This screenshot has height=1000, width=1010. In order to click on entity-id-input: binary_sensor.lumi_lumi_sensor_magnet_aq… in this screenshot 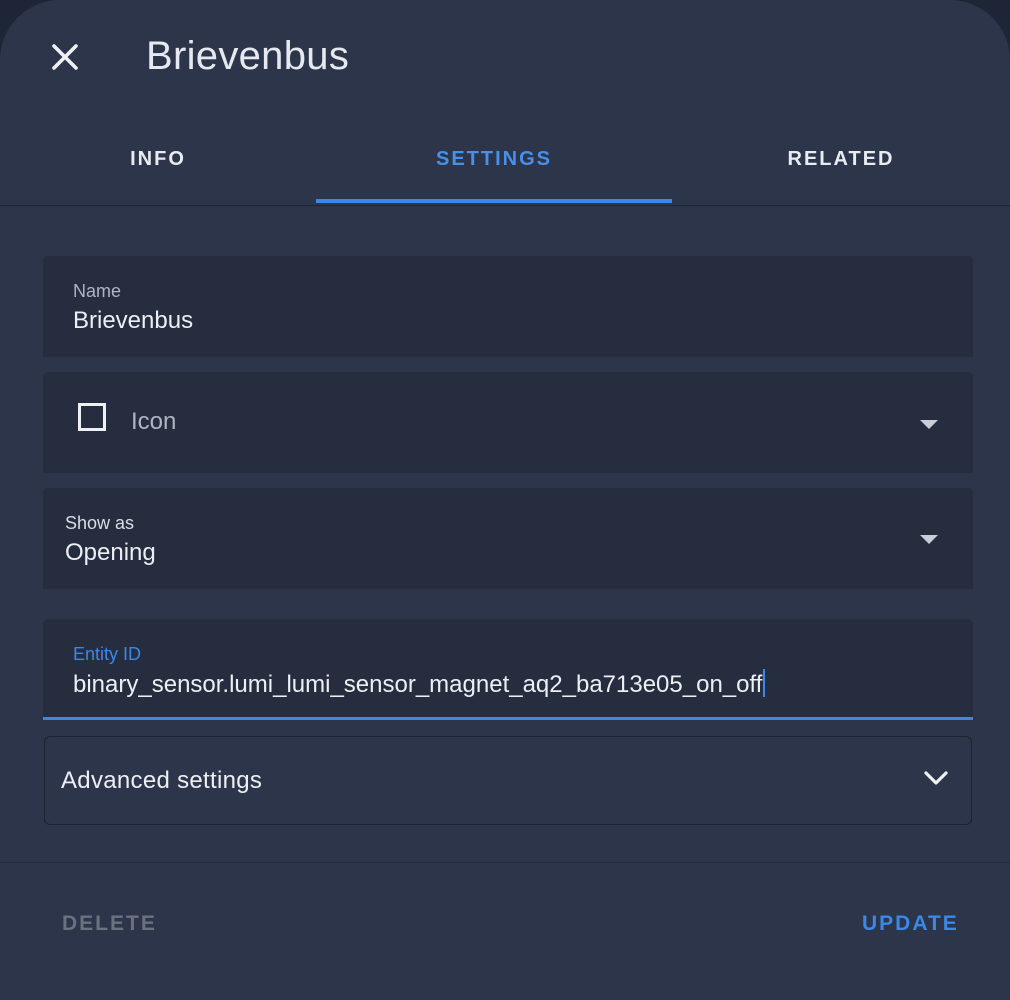, I will do `click(419, 684)`.